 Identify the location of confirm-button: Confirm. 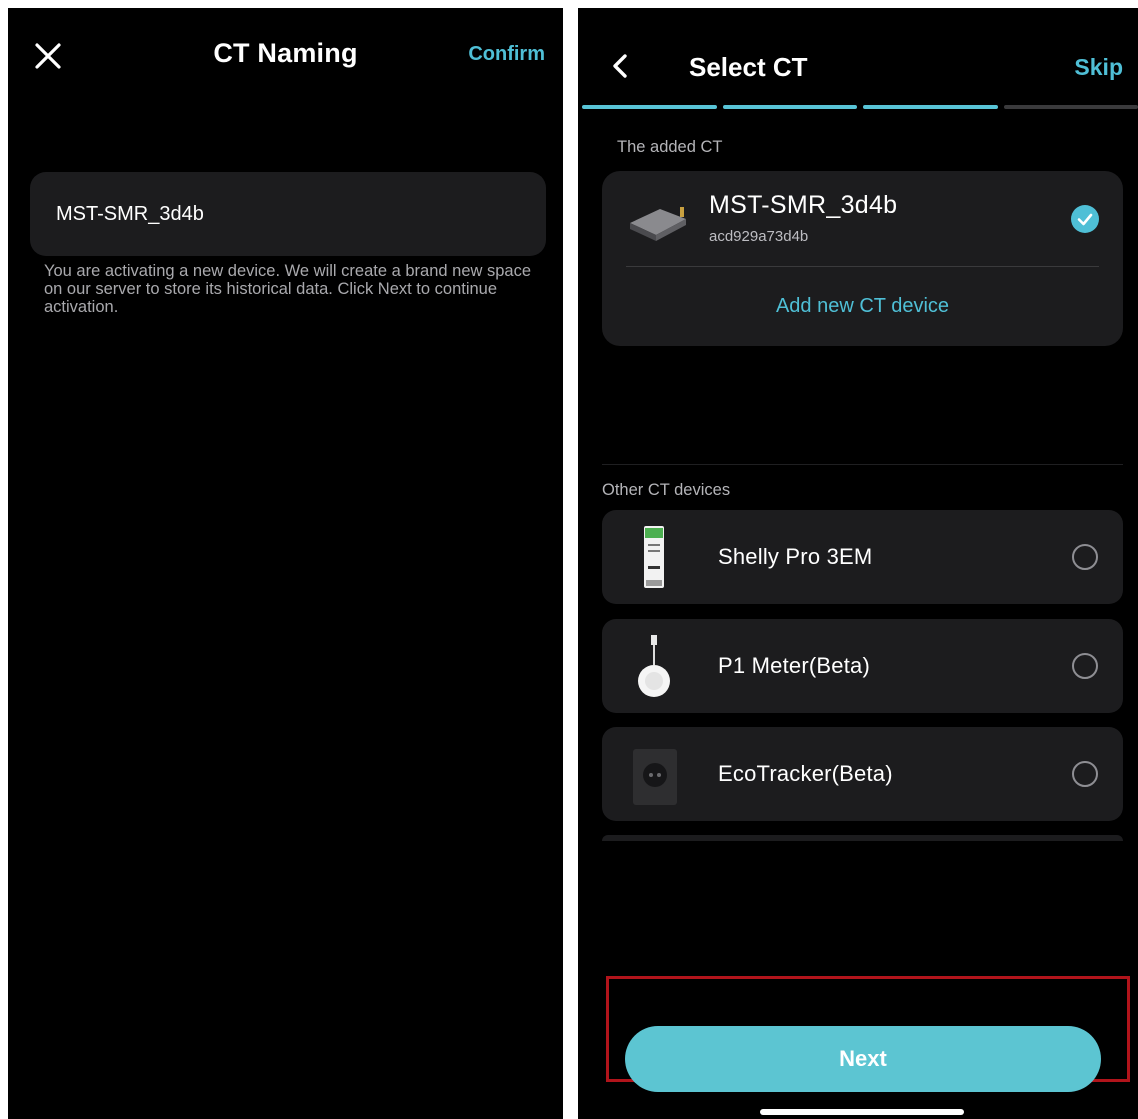
(506, 54).